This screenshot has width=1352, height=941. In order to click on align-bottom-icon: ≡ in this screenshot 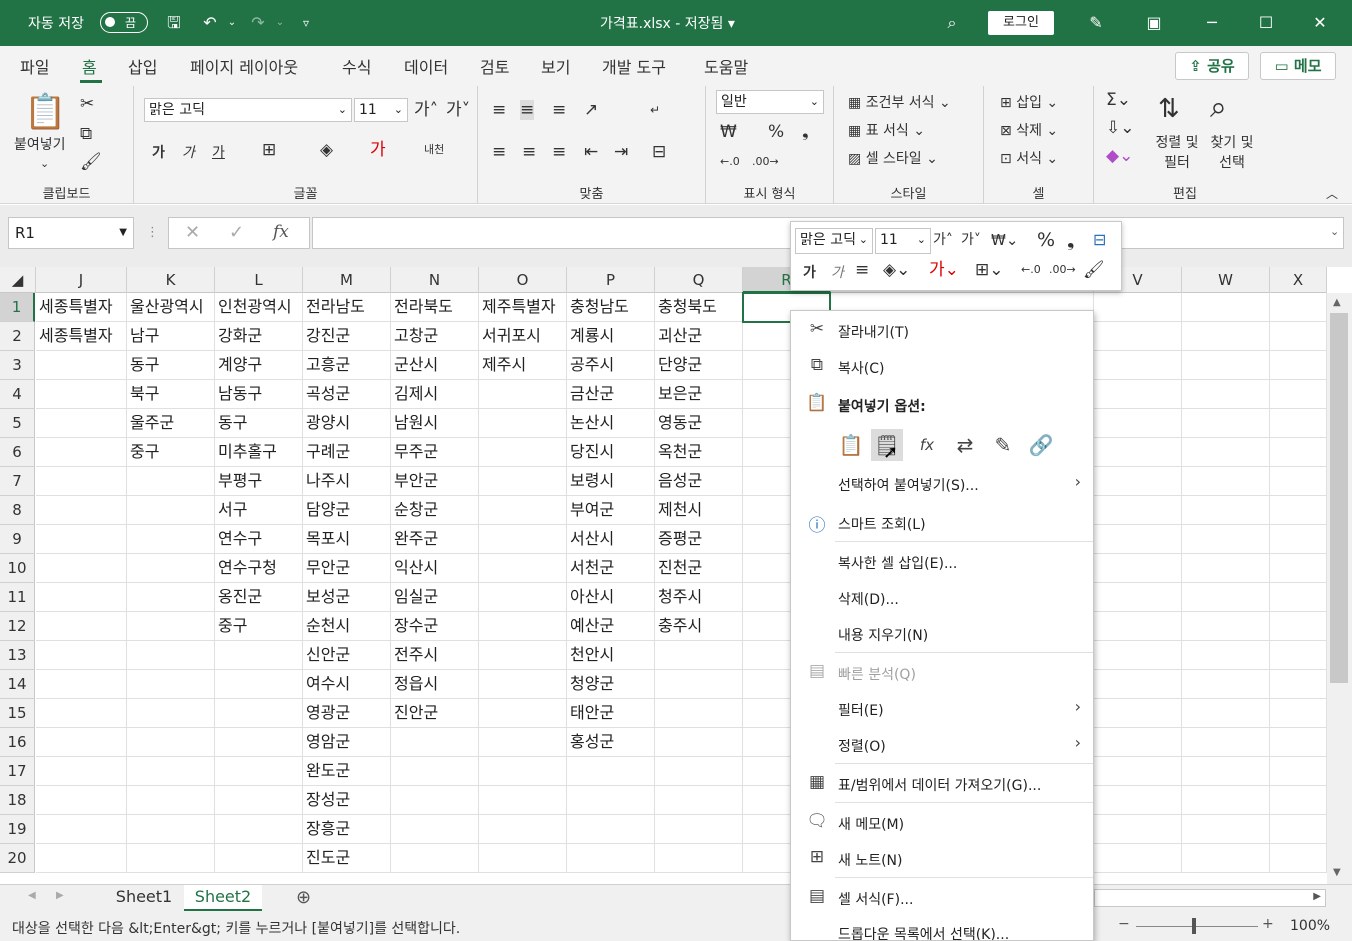, I will do `click(559, 110)`.